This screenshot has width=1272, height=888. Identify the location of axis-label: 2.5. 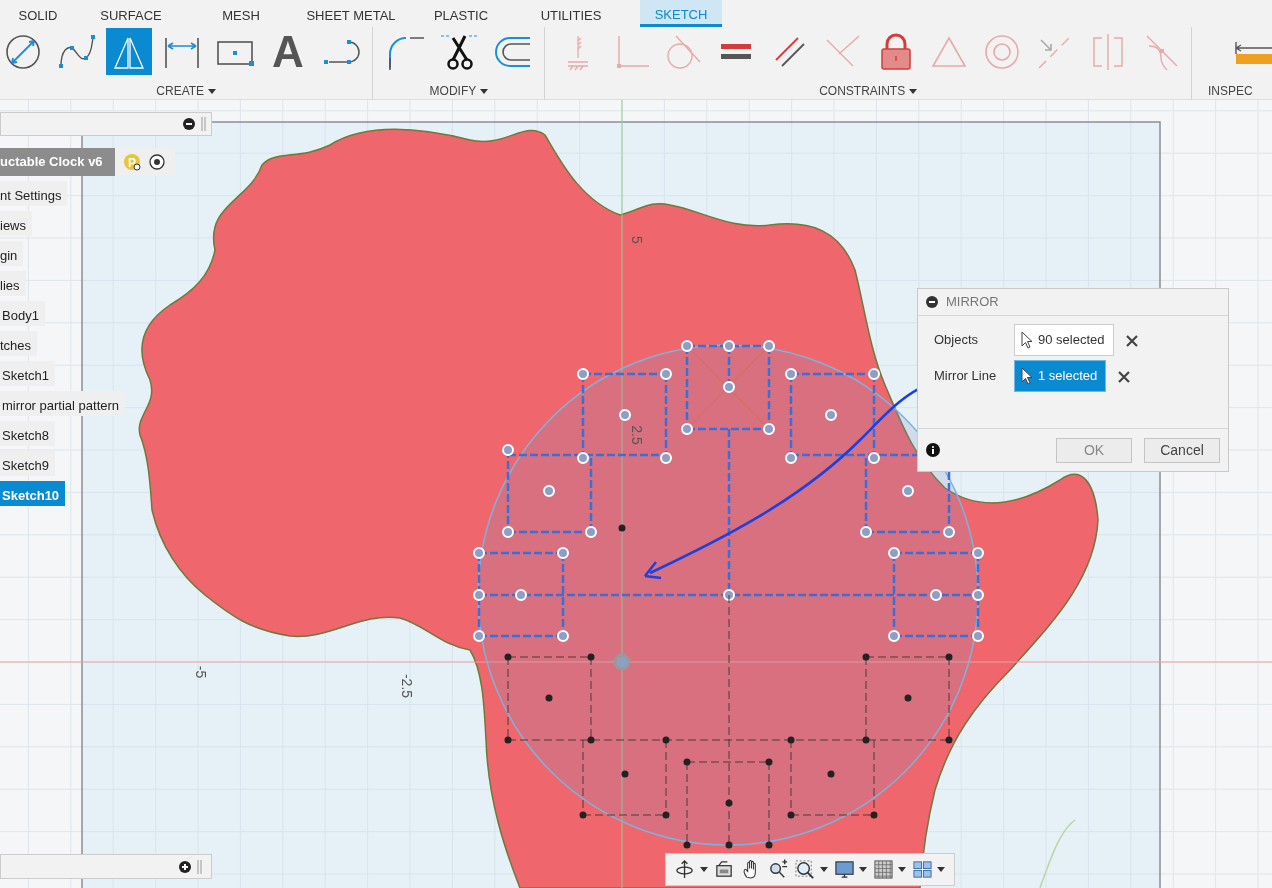
(637, 435).